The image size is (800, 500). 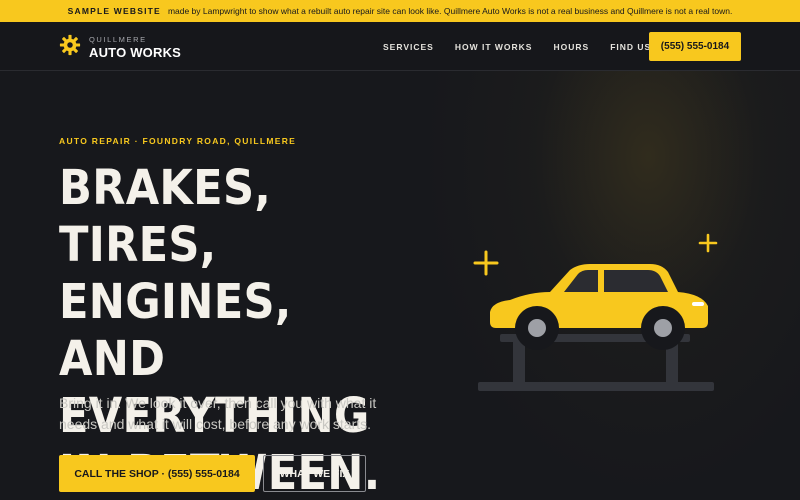 I want to click on call-shop-button: CALL THE SHOP · (555) 555-0184, so click(x=157, y=473).